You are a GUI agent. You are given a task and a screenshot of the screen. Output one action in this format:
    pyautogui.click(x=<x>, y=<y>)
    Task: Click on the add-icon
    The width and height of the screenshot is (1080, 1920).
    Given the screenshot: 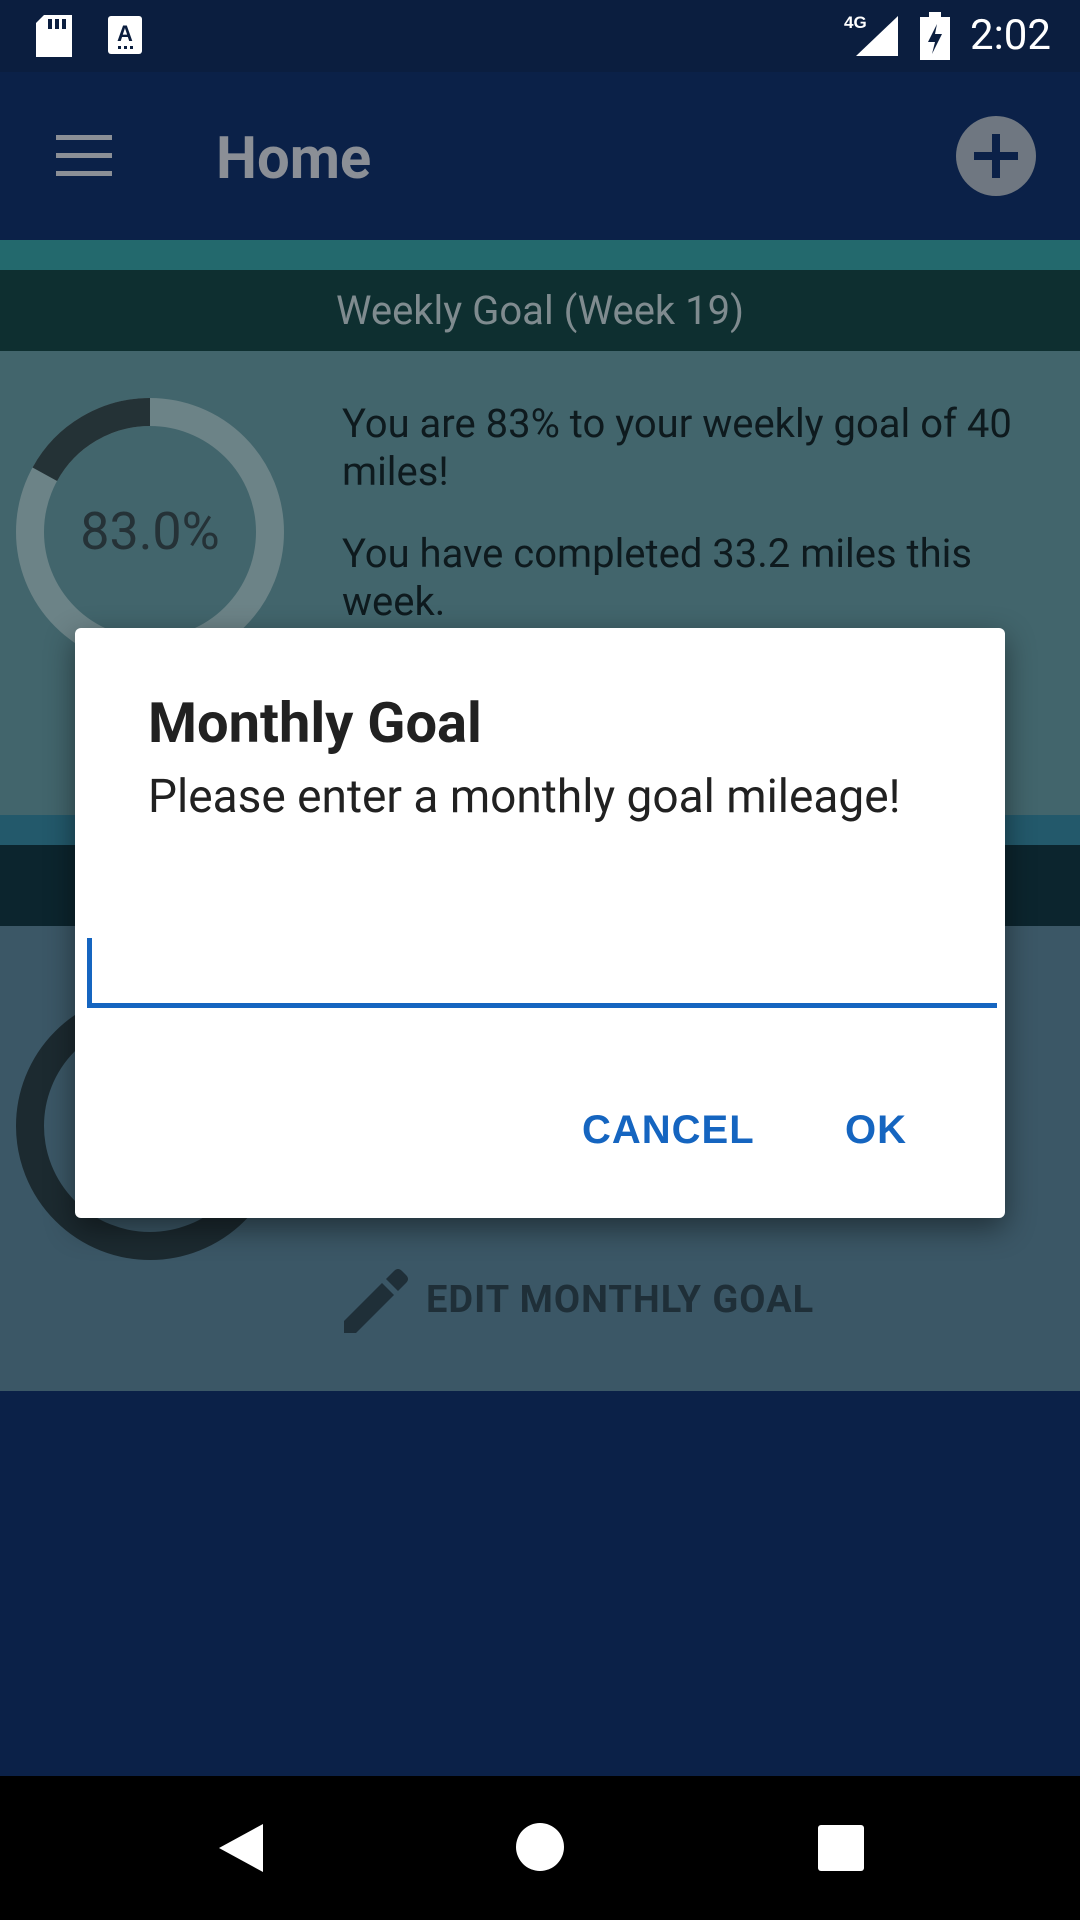 What is the action you would take?
    pyautogui.click(x=996, y=156)
    